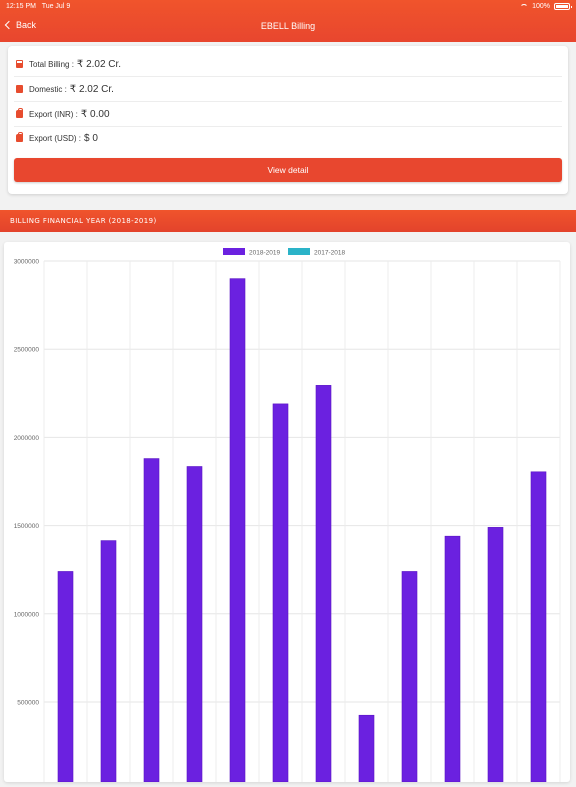  Describe the element at coordinates (288, 7) in the screenshot. I see `status-bar: 12:15 PM Tue Jul 9 100%` at that location.